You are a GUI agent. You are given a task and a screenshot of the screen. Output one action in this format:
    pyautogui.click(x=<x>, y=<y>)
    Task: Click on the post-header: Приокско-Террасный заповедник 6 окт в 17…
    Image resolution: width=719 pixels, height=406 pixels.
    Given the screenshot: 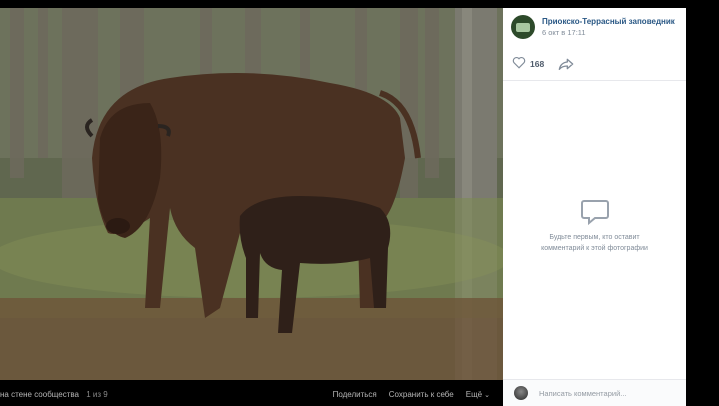 What is the action you would take?
    pyautogui.click(x=594, y=27)
    